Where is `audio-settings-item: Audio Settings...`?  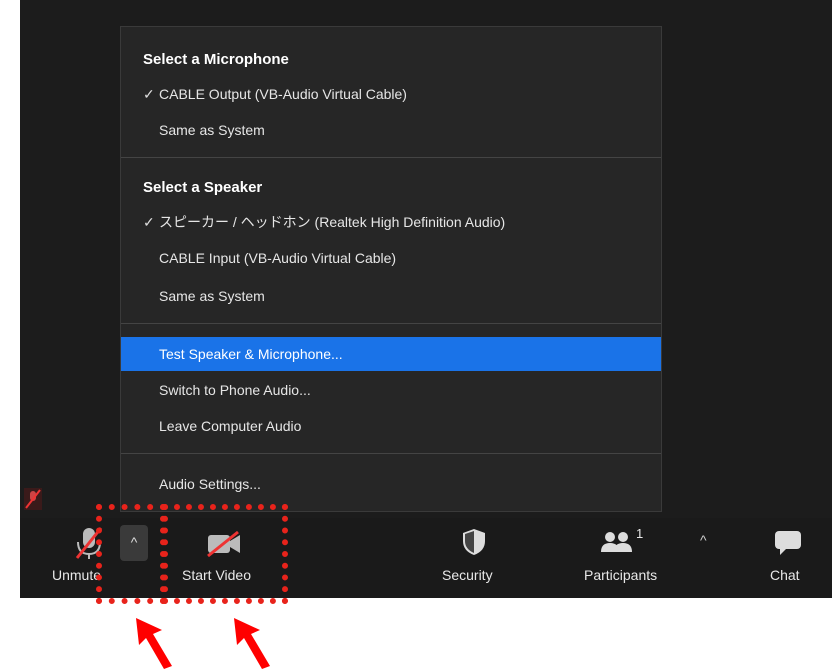
audio-settings-item: Audio Settings... is located at coordinates (391, 484).